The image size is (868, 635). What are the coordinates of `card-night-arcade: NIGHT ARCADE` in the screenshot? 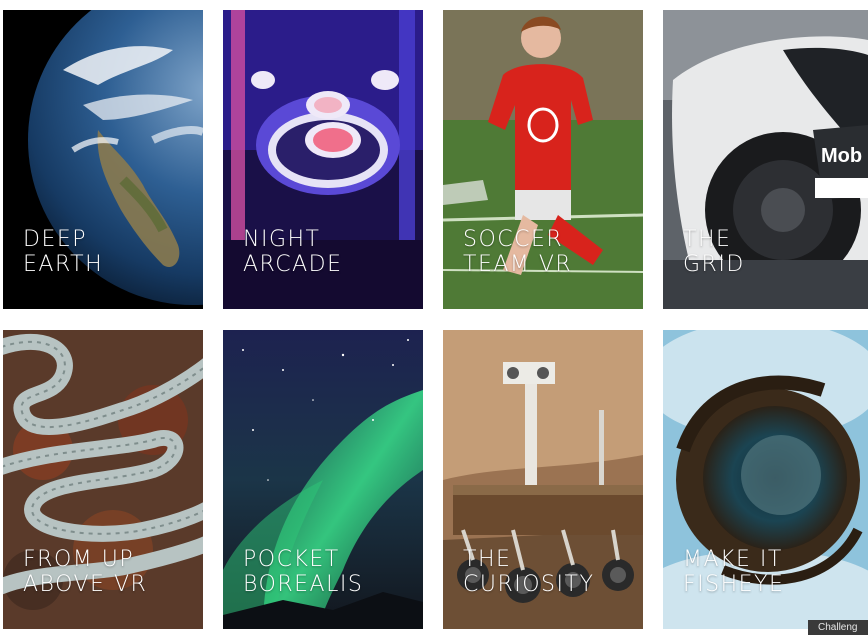 It's located at (323, 159).